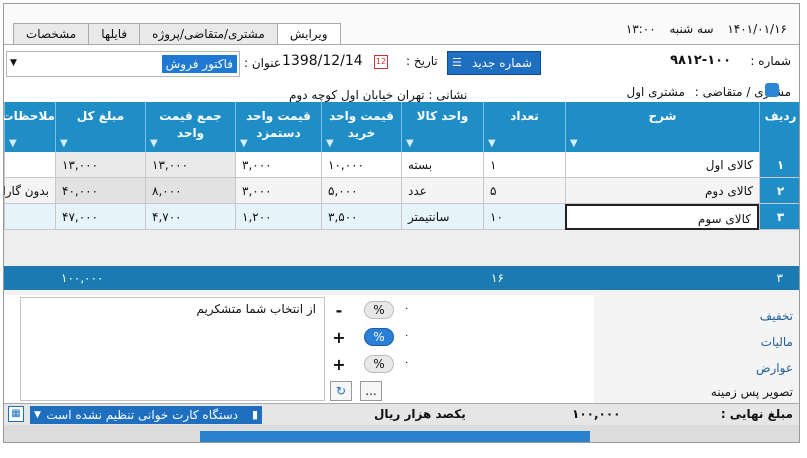 Image resolution: width=807 pixels, height=458 pixels. What do you see at coordinates (190, 127) in the screenshot?
I see `col-unit-sum: جمع قیمت واحد ▼` at bounding box center [190, 127].